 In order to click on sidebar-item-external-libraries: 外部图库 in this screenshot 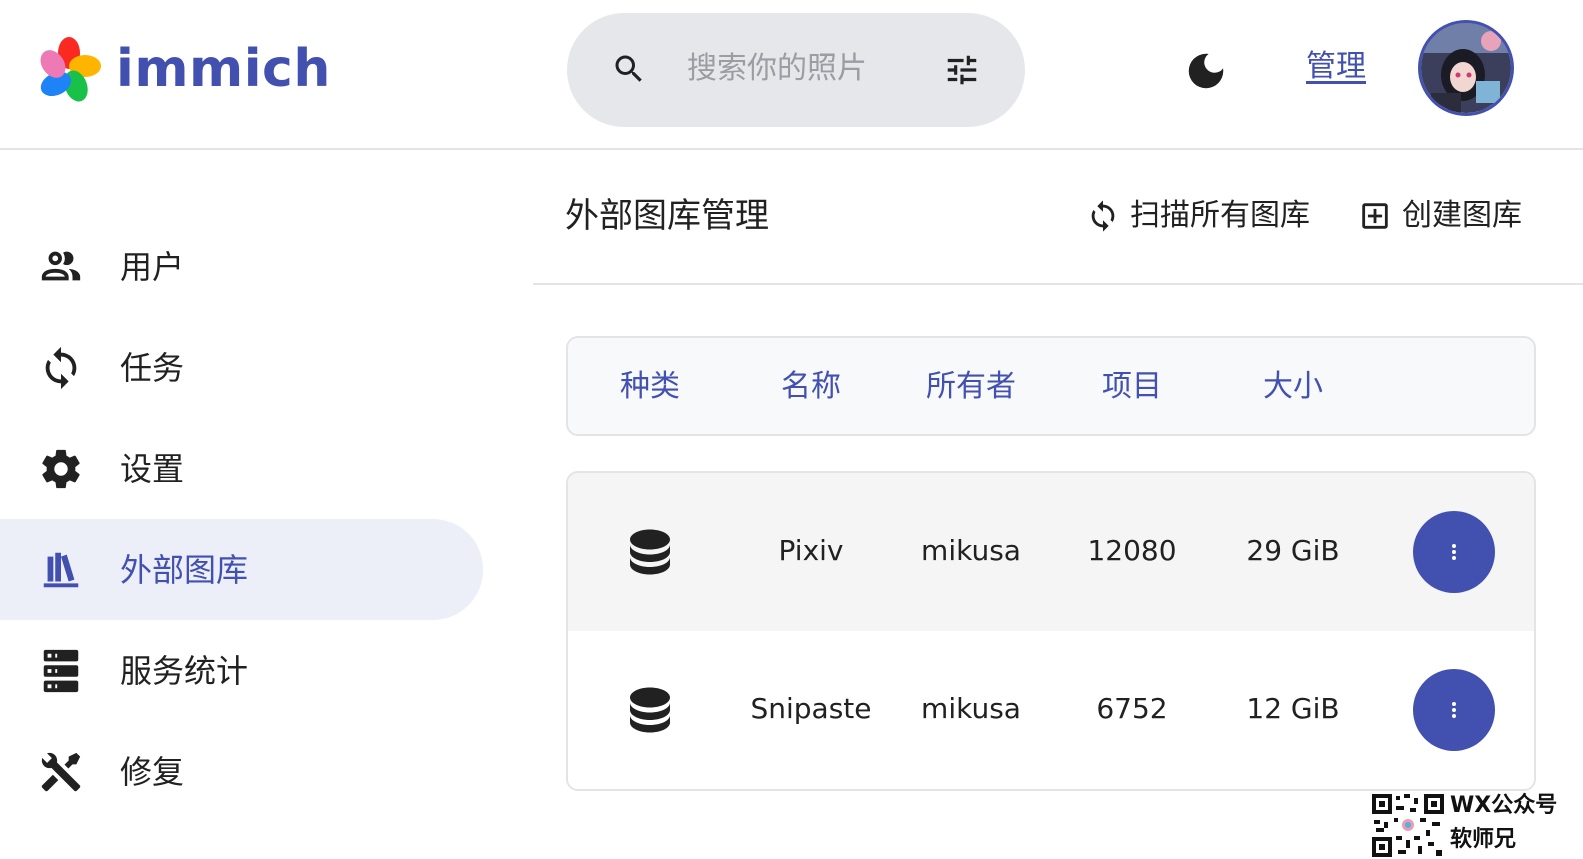, I will do `click(241, 569)`.